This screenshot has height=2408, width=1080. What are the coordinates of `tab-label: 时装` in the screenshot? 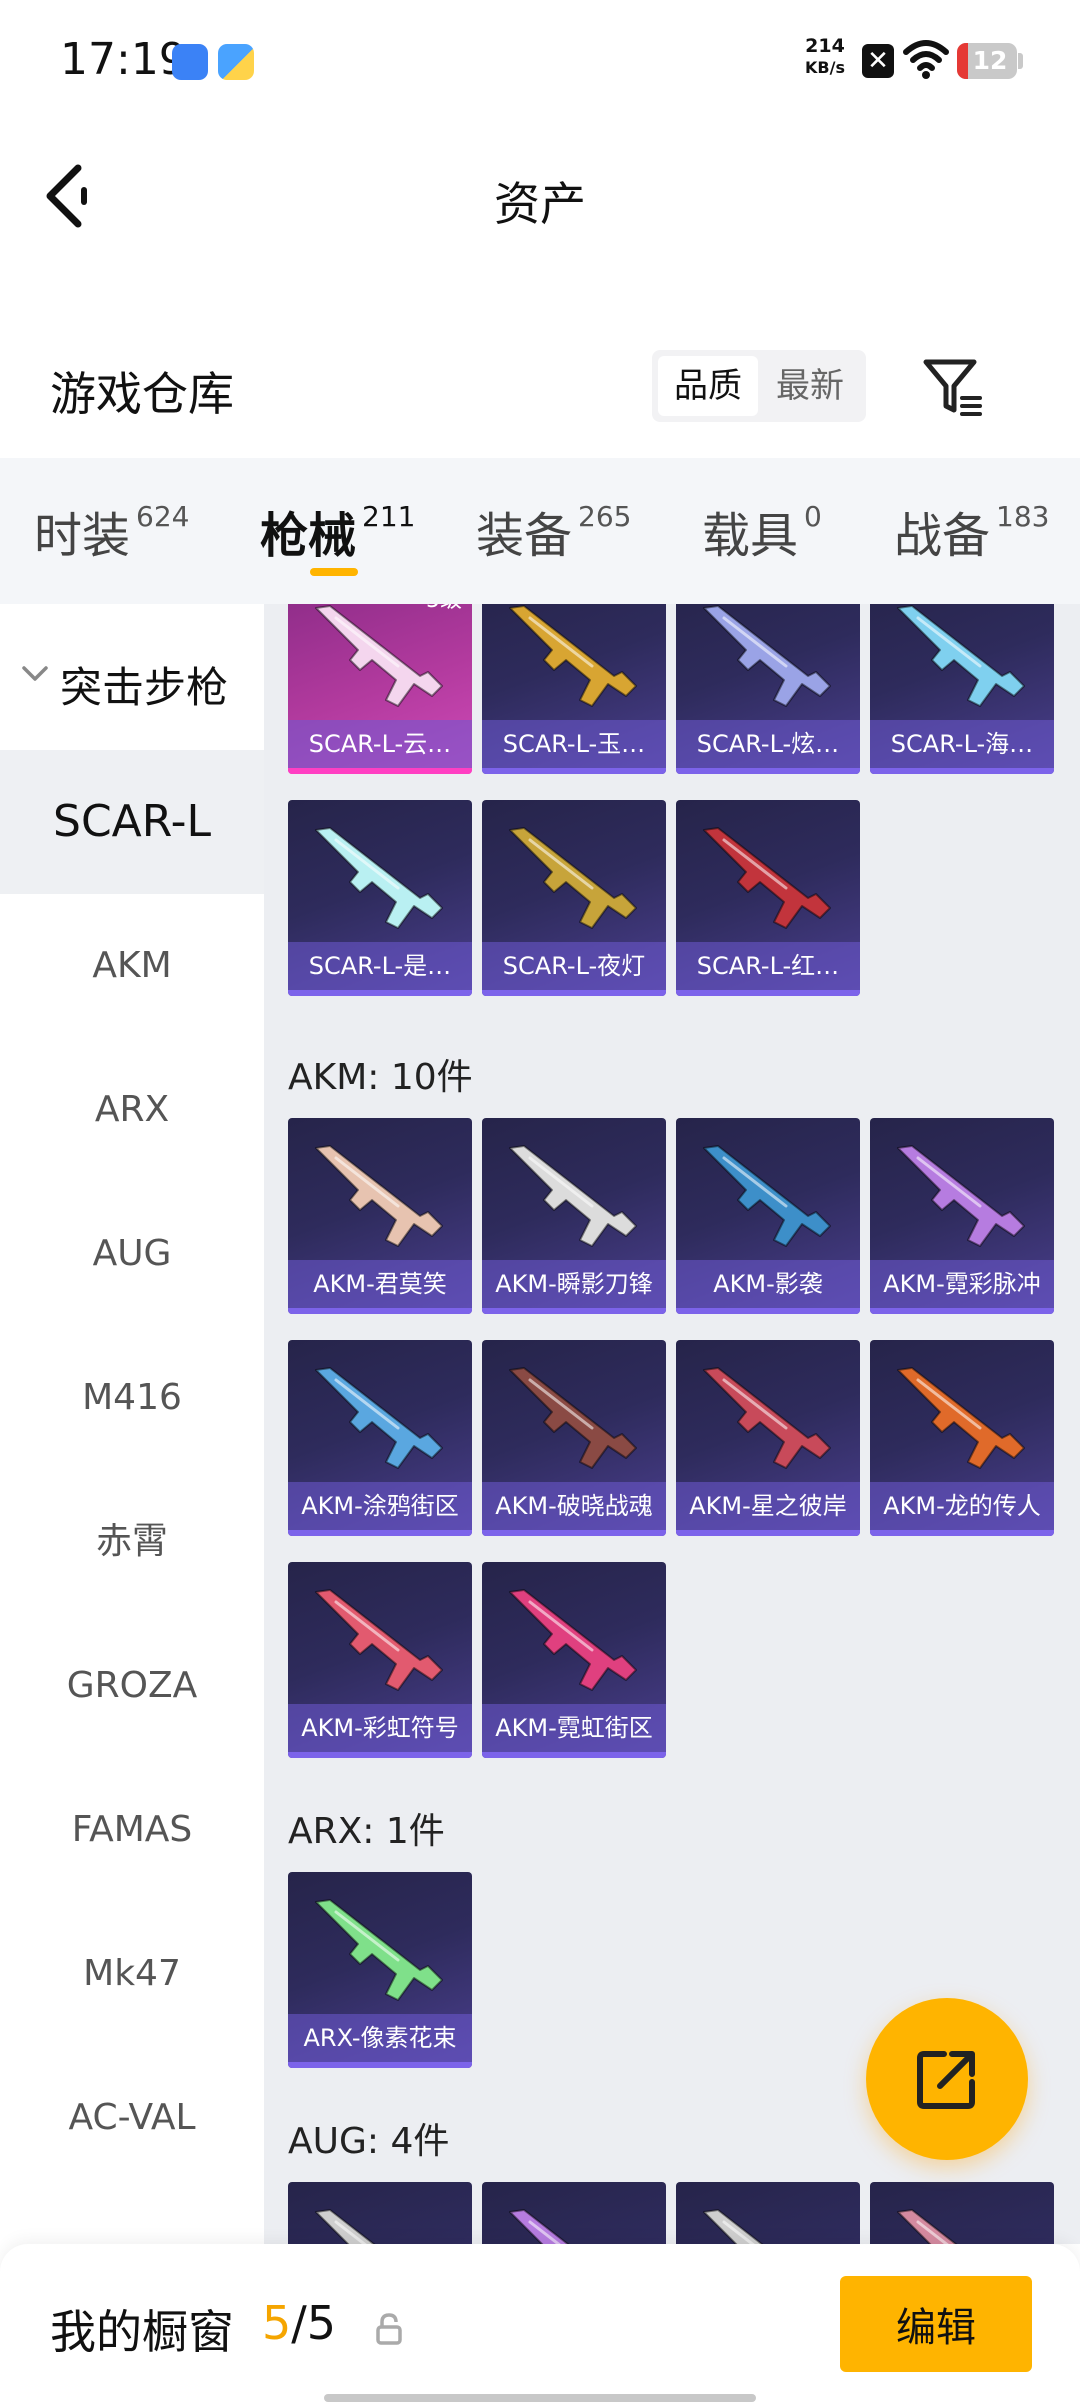 It's located at (82, 536).